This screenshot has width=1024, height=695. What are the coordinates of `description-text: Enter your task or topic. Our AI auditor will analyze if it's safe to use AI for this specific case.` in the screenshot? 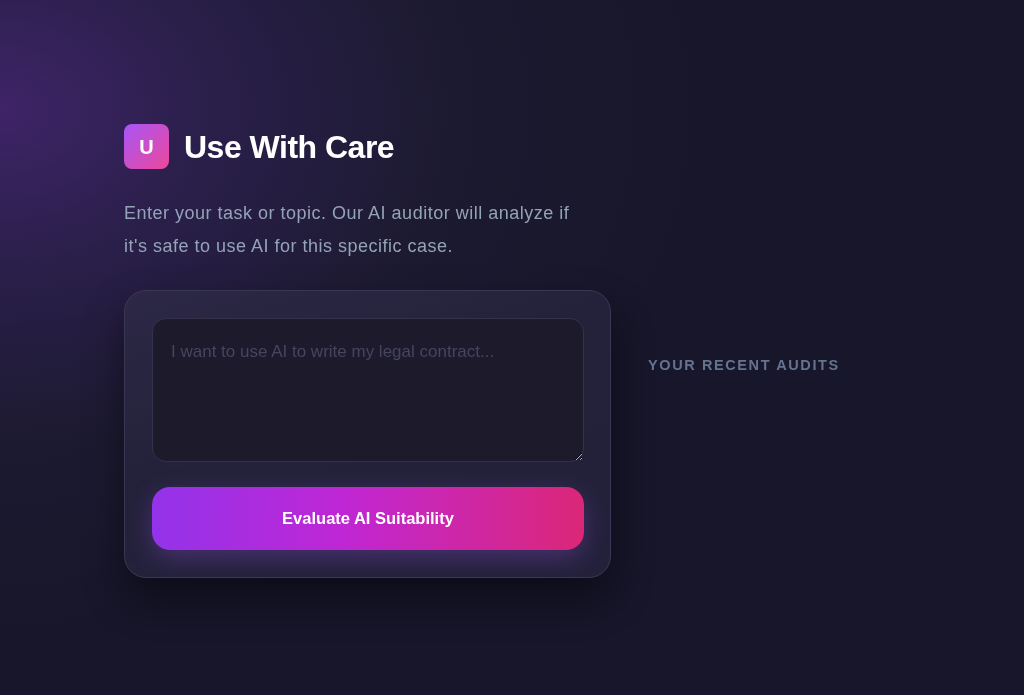 It's located at (347, 230).